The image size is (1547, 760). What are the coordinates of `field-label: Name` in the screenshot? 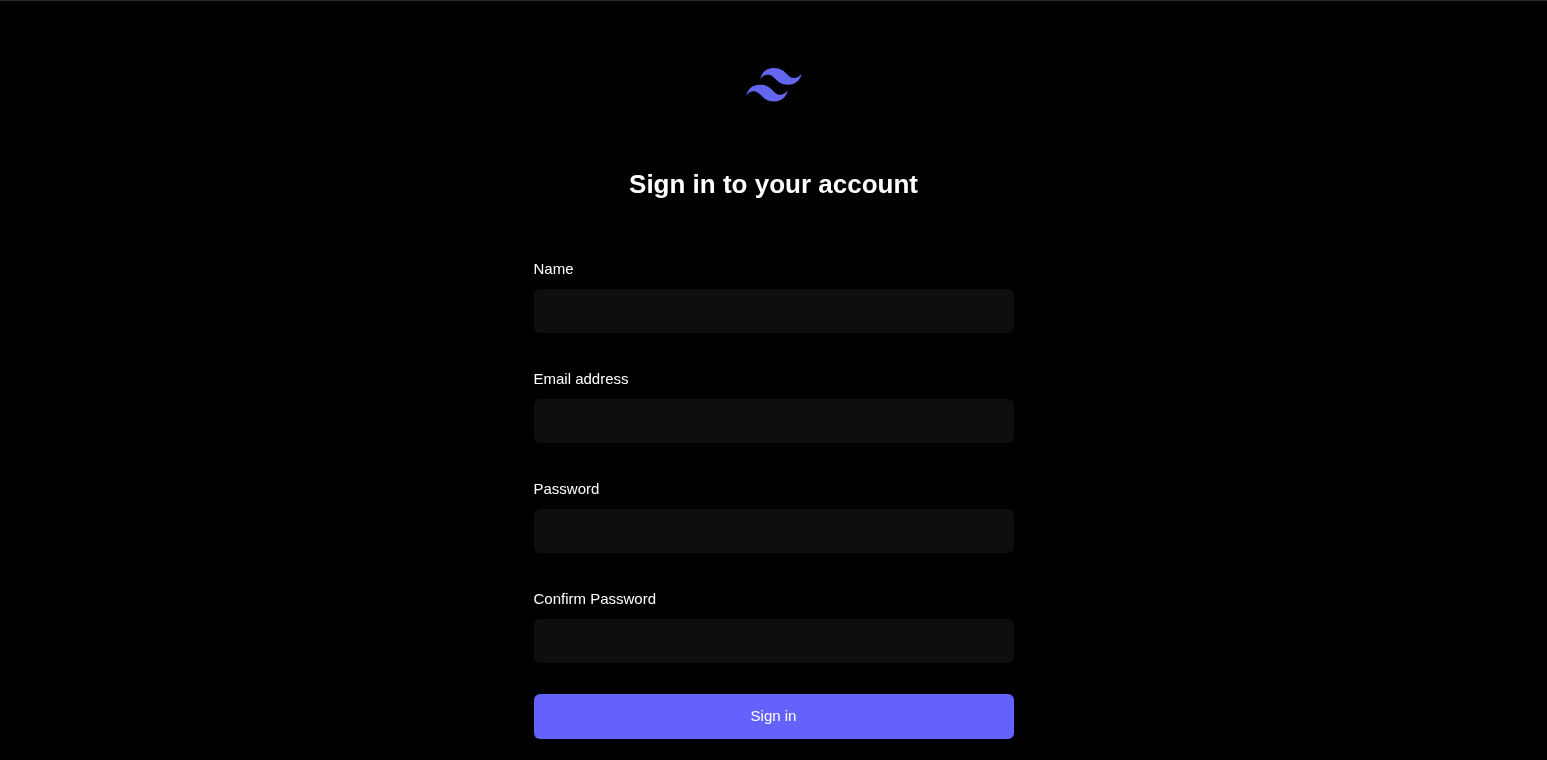 It's located at (554, 269).